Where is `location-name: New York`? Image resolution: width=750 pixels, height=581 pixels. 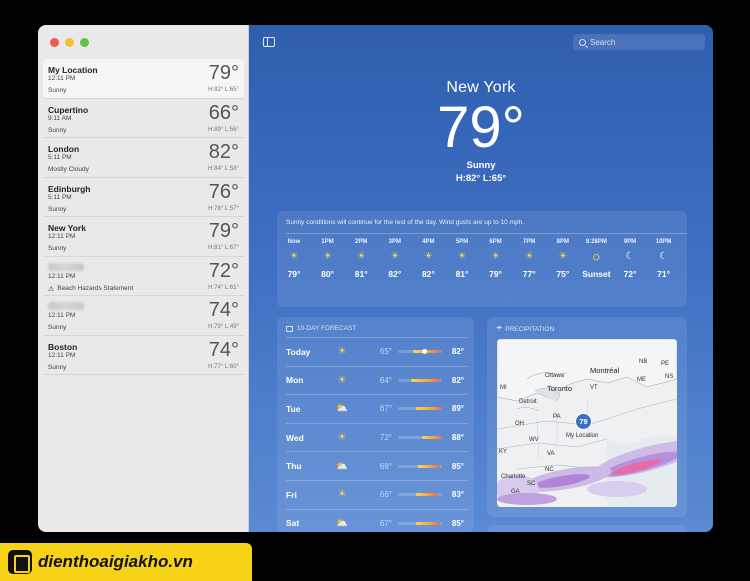
location-name: New York is located at coordinates (67, 228).